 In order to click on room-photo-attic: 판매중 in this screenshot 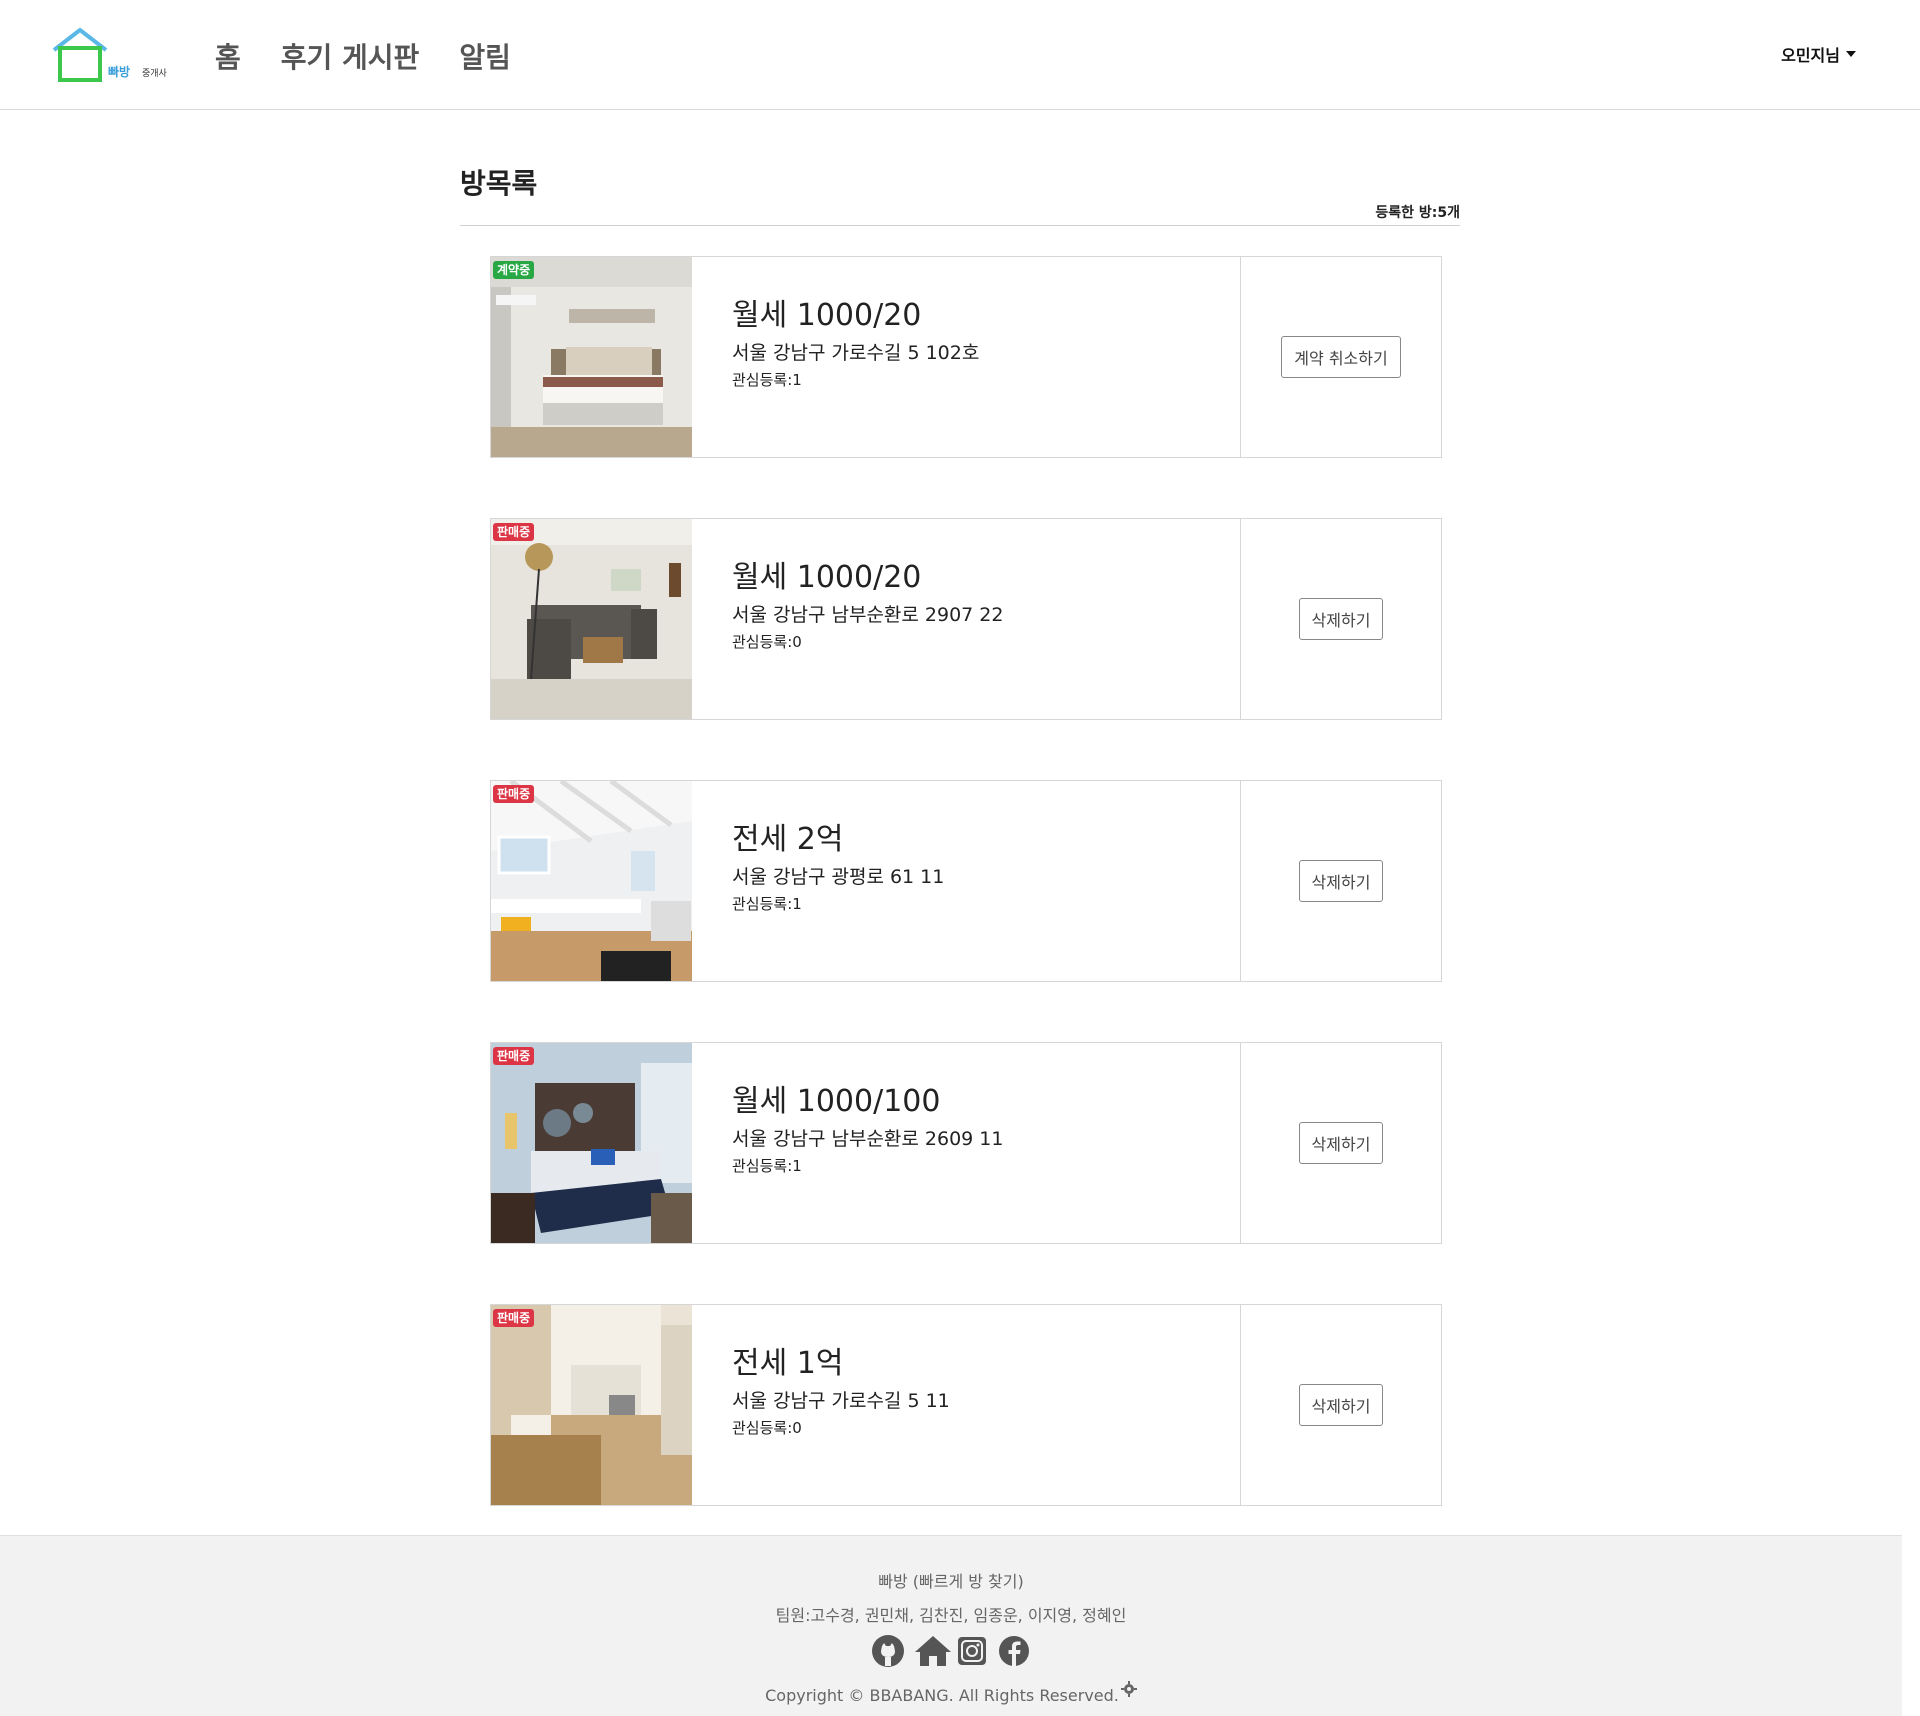, I will do `click(591, 881)`.